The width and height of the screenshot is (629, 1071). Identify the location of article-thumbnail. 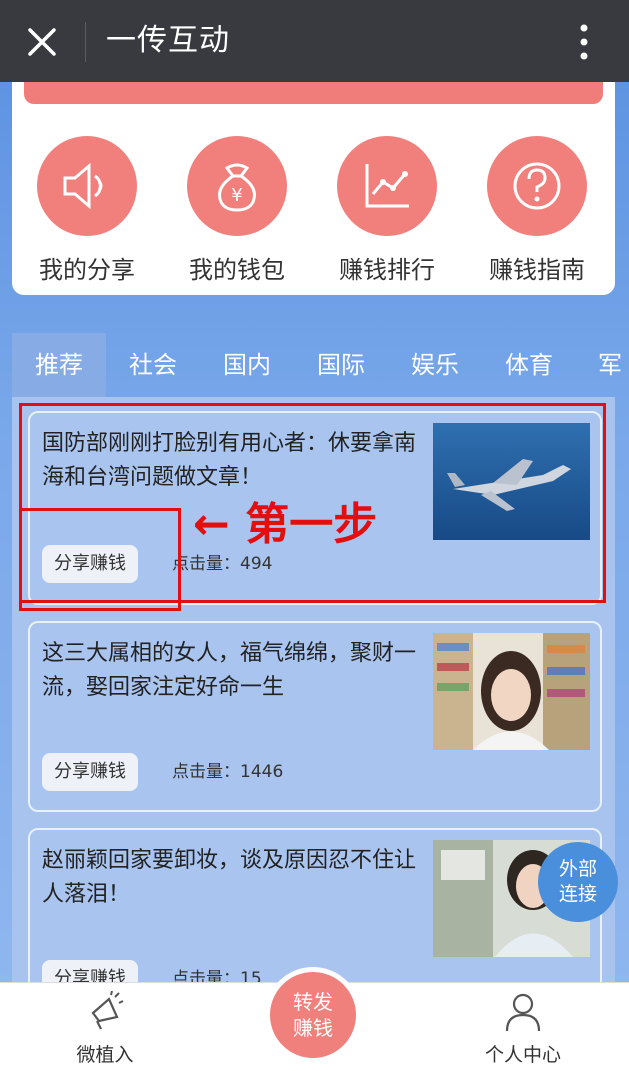
(511, 691).